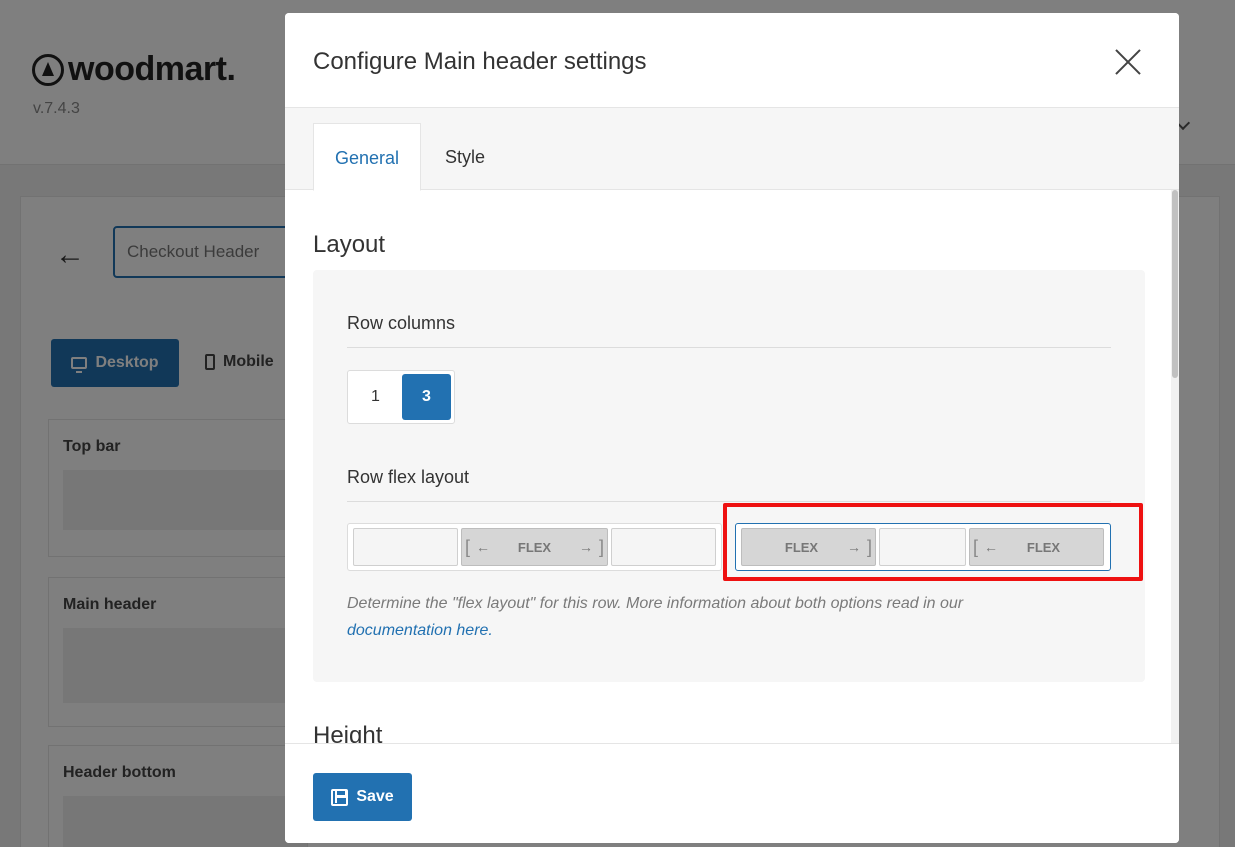 Image resolution: width=1235 pixels, height=847 pixels. What do you see at coordinates (480, 61) in the screenshot?
I see `modal-title: Configure Main header settings` at bounding box center [480, 61].